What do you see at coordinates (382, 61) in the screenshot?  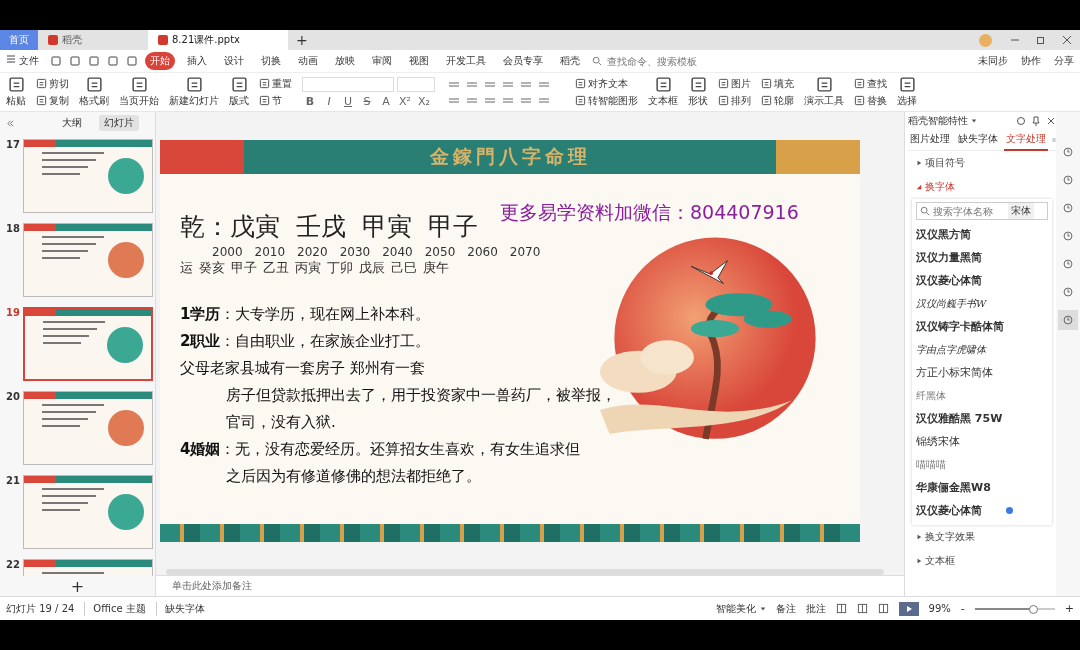 I see `ribbon-tab: 审阅` at bounding box center [382, 61].